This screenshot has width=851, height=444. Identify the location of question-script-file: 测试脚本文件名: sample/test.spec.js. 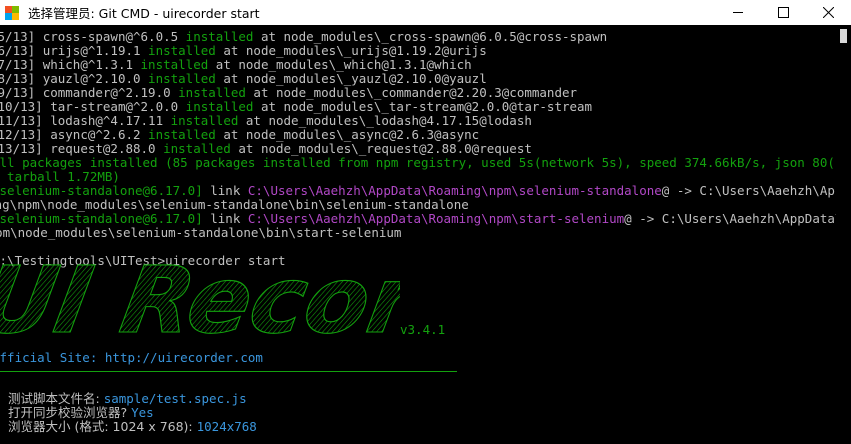
(127, 398).